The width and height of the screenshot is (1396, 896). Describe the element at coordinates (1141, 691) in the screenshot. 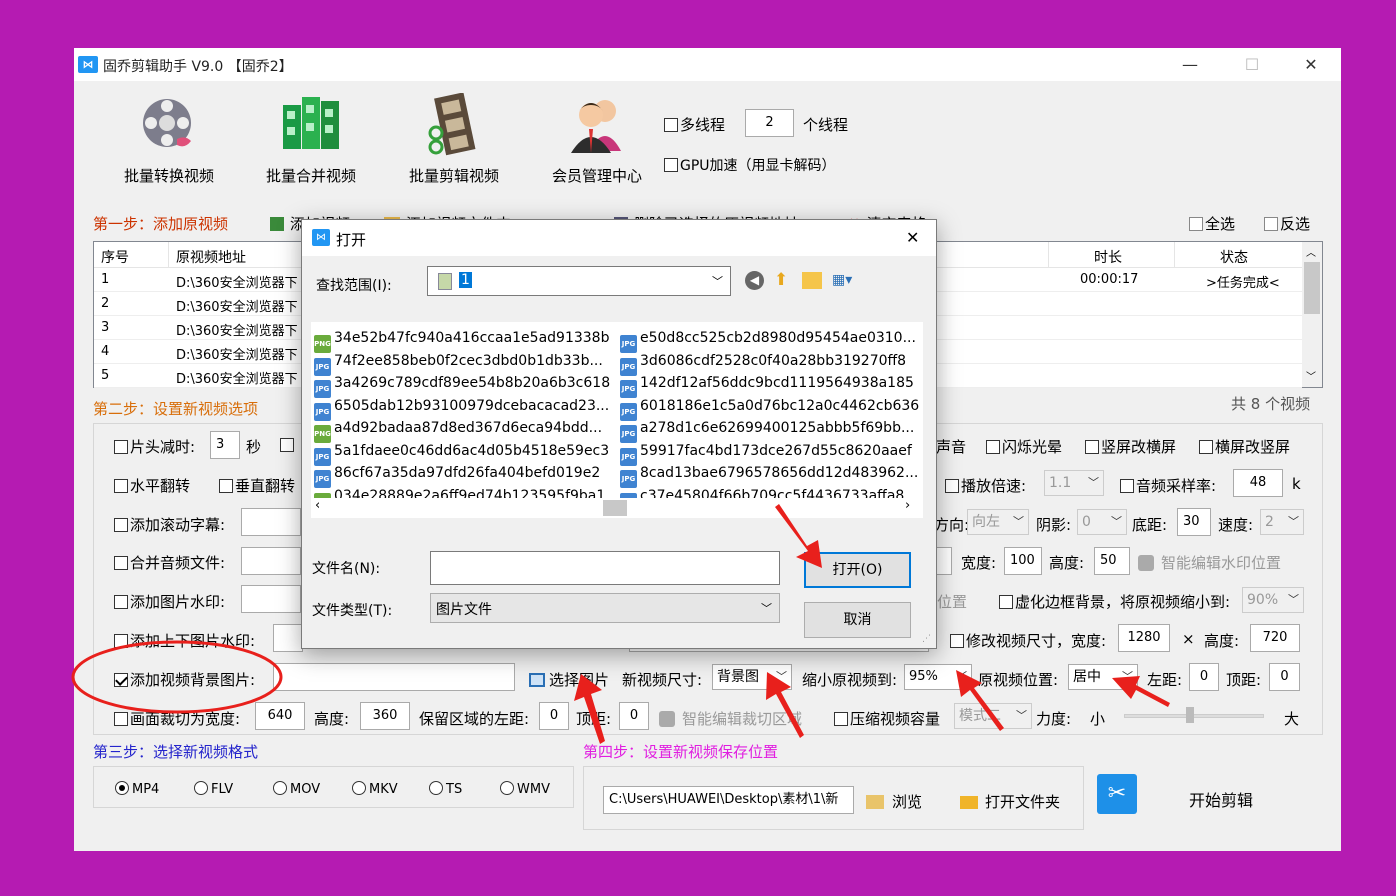

I see `arrow-to-position` at that location.